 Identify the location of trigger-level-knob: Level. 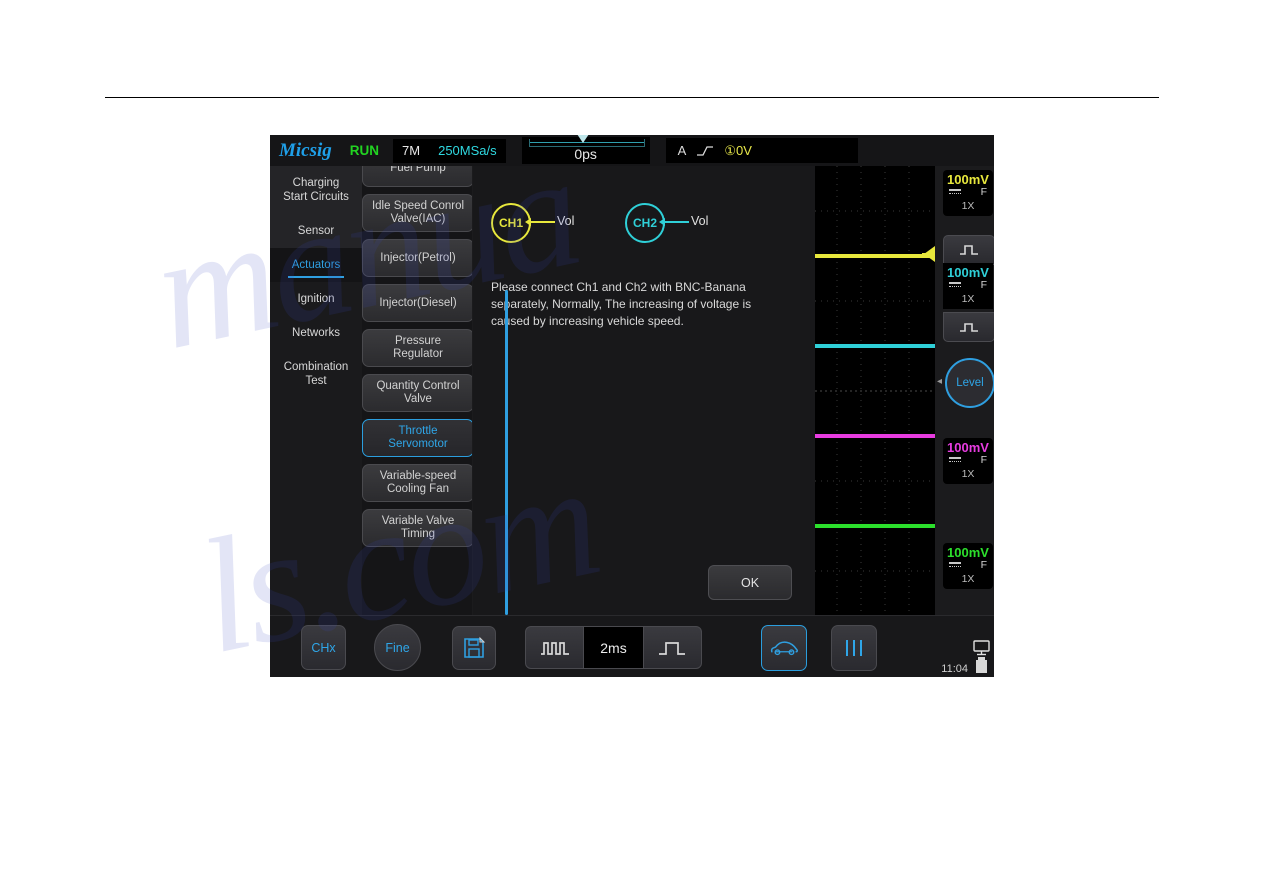
(969, 383).